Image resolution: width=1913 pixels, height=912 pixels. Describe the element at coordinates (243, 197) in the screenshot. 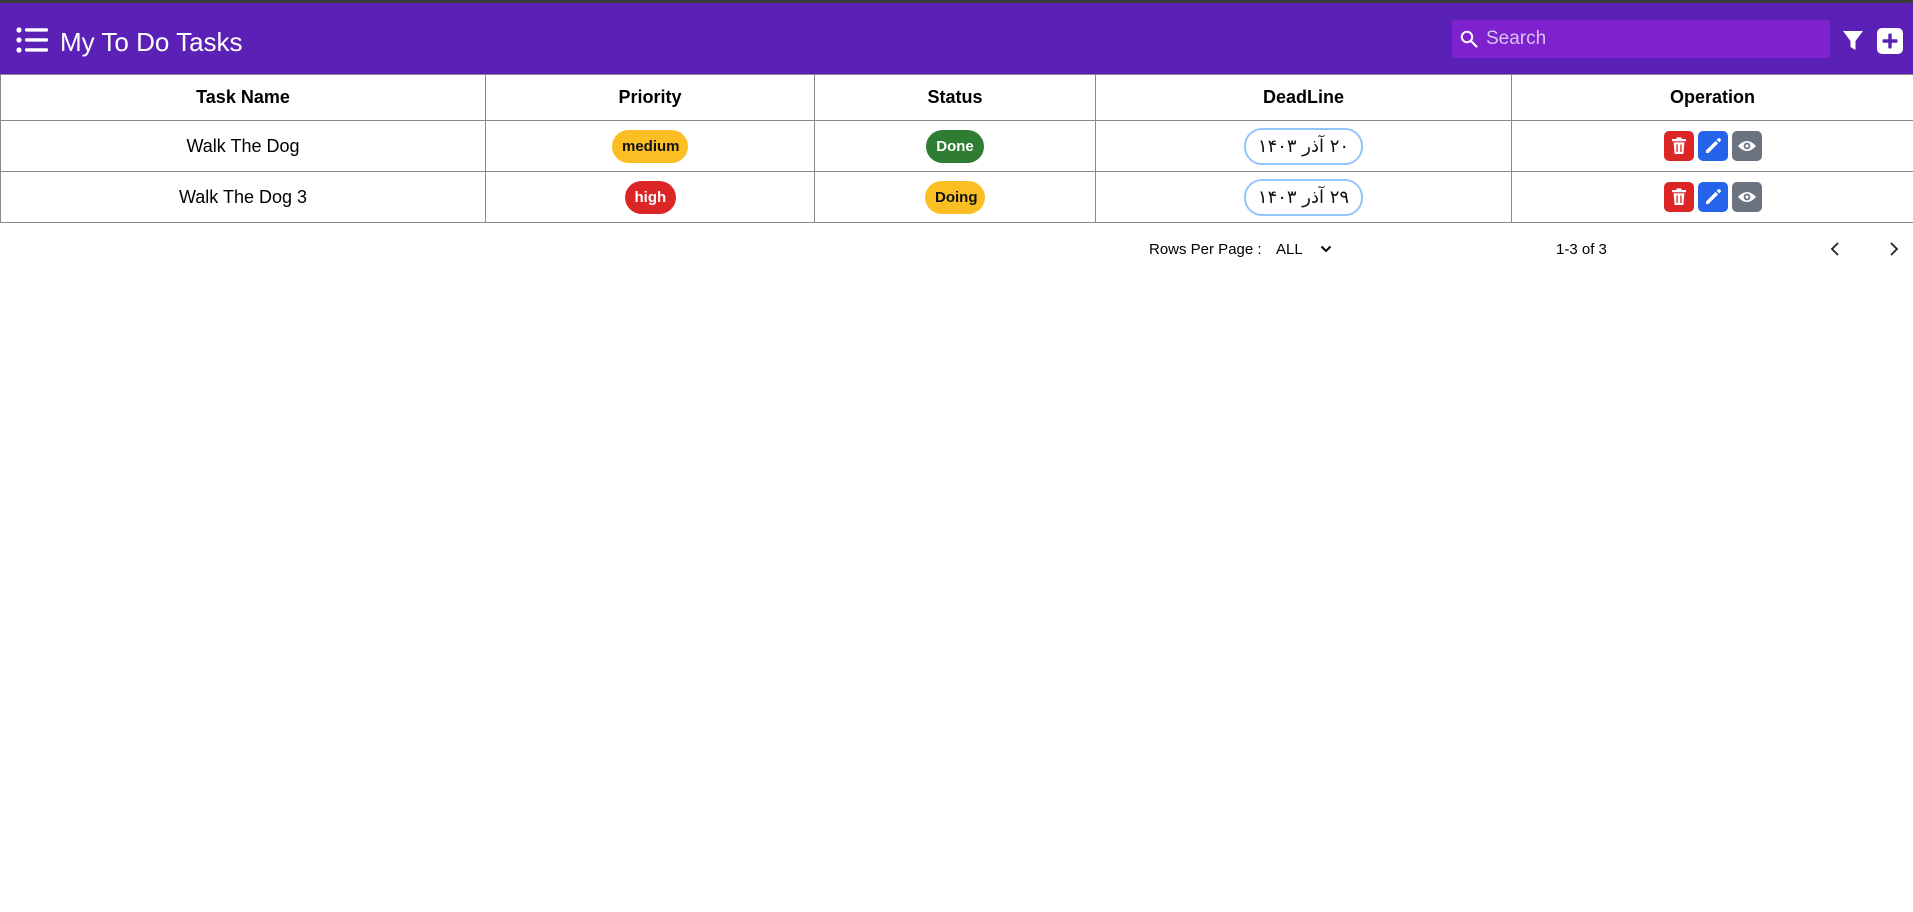

I see `task-name-cell: Walk The Dog 3` at that location.